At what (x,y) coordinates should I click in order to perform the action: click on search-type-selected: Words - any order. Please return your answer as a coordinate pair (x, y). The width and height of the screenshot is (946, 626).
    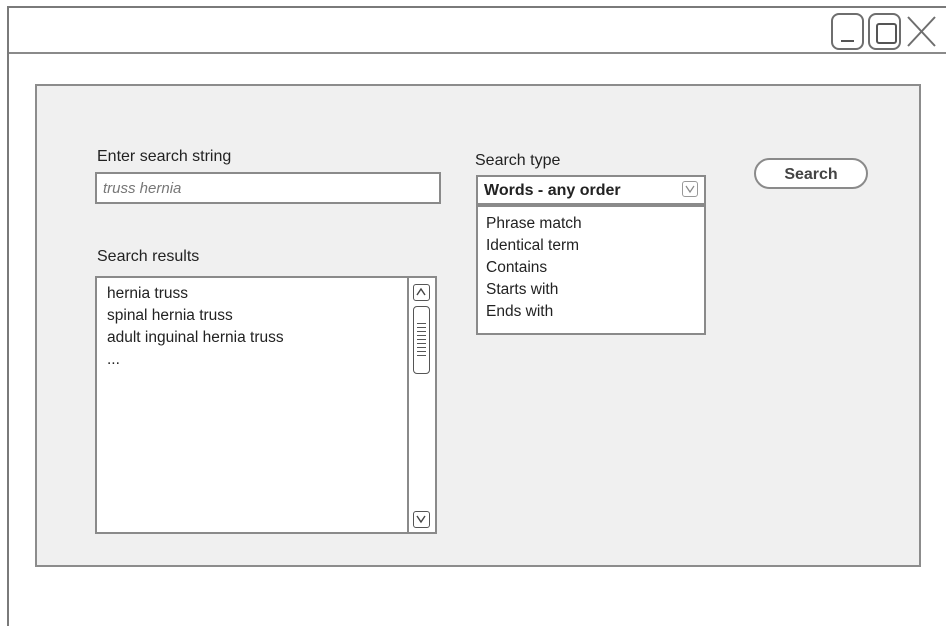
    Looking at the image, I should click on (552, 190).